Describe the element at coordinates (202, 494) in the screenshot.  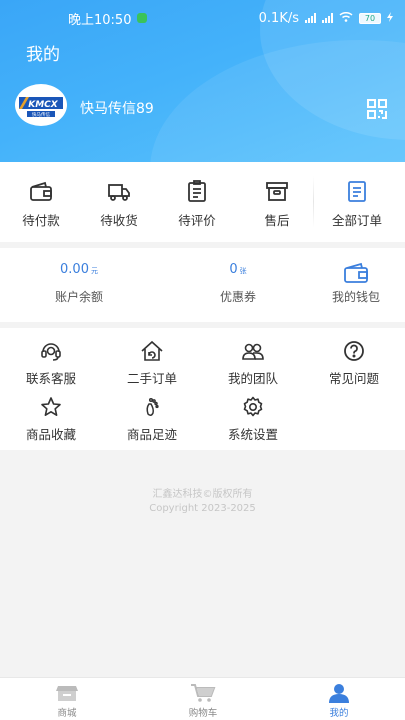
I see `copyright-line1: 汇鑫达科技©版权所有` at that location.